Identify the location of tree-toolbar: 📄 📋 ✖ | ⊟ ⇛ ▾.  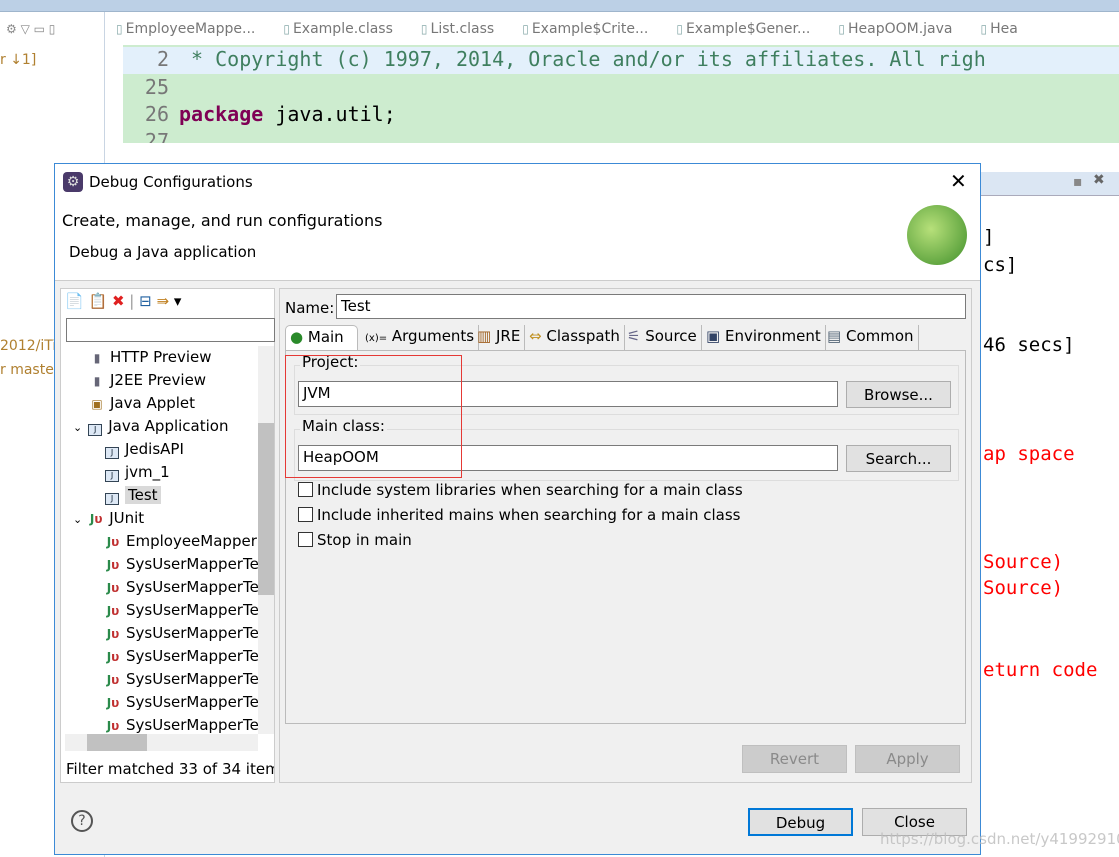
(123, 301).